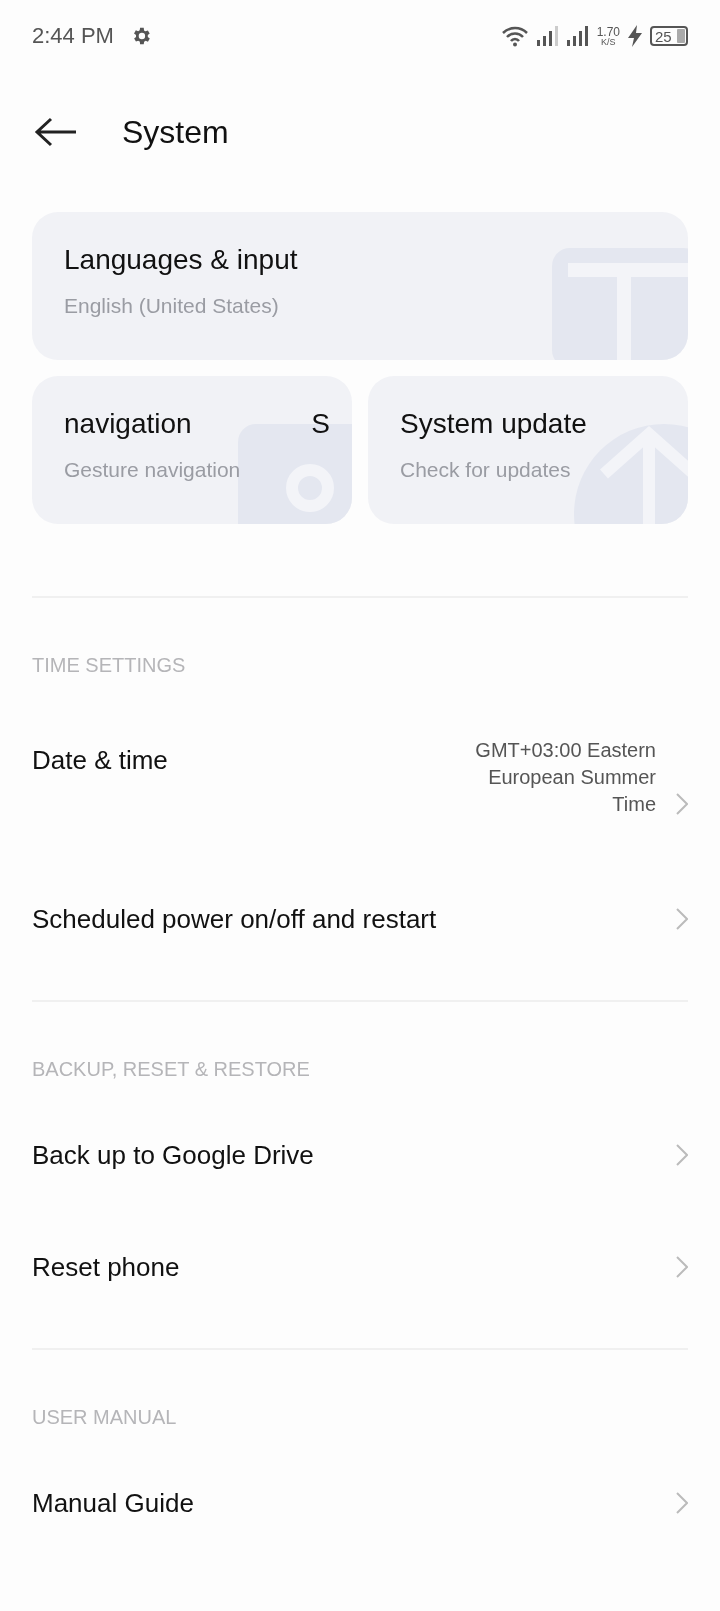 Image resolution: width=720 pixels, height=1611 pixels. What do you see at coordinates (113, 1503) in the screenshot?
I see `row-title: Manual Guide` at bounding box center [113, 1503].